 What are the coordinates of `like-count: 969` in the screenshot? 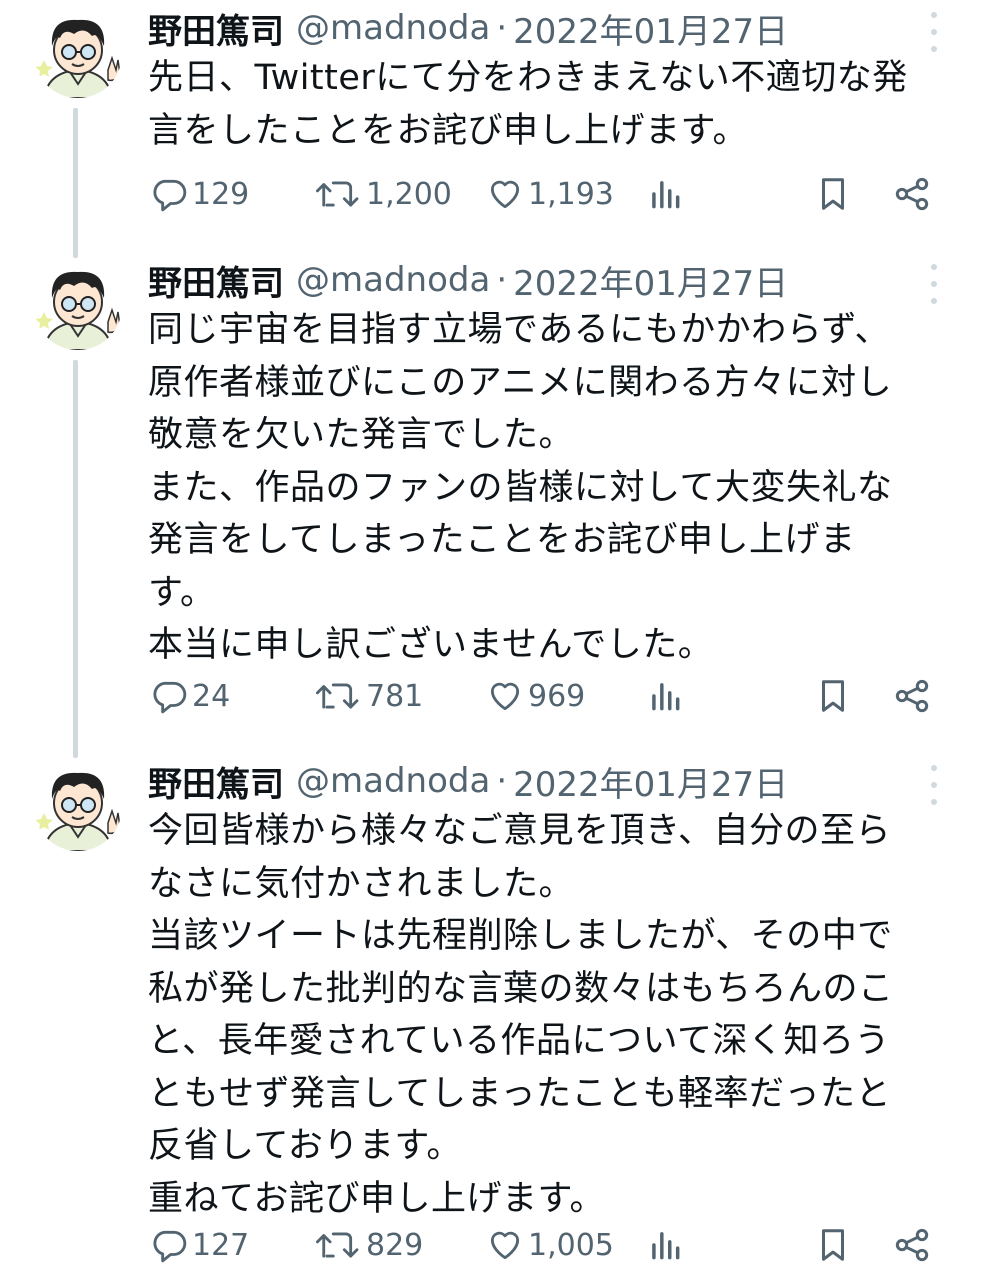 It's located at (557, 696).